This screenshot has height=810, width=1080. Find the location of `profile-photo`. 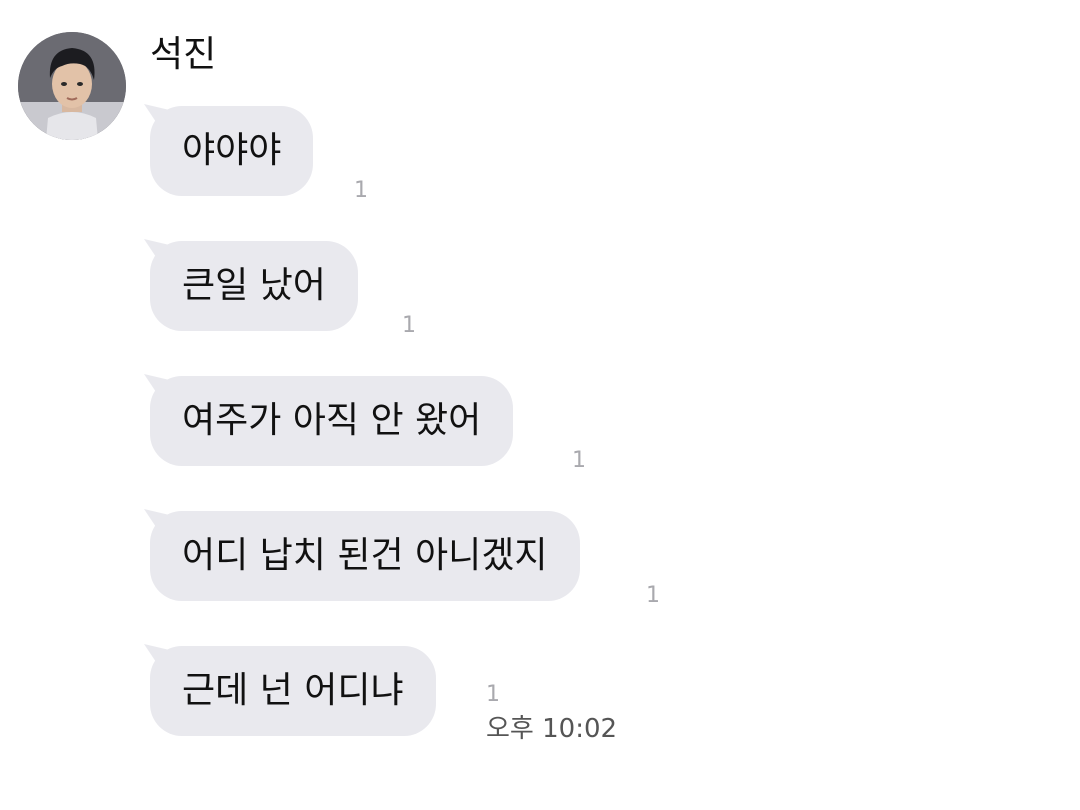

profile-photo is located at coordinates (72, 86).